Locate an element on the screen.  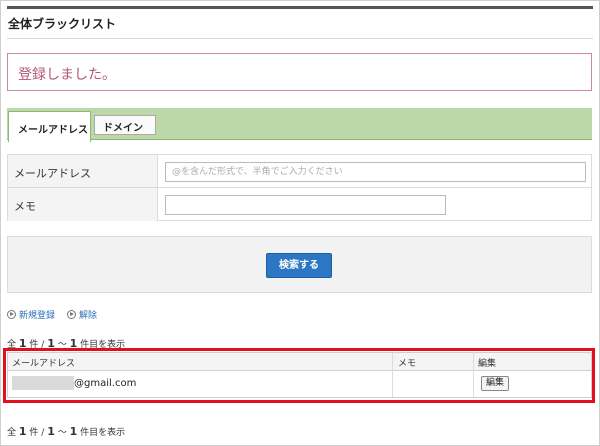
new-registration-link: 新規登録 is located at coordinates (31, 314).